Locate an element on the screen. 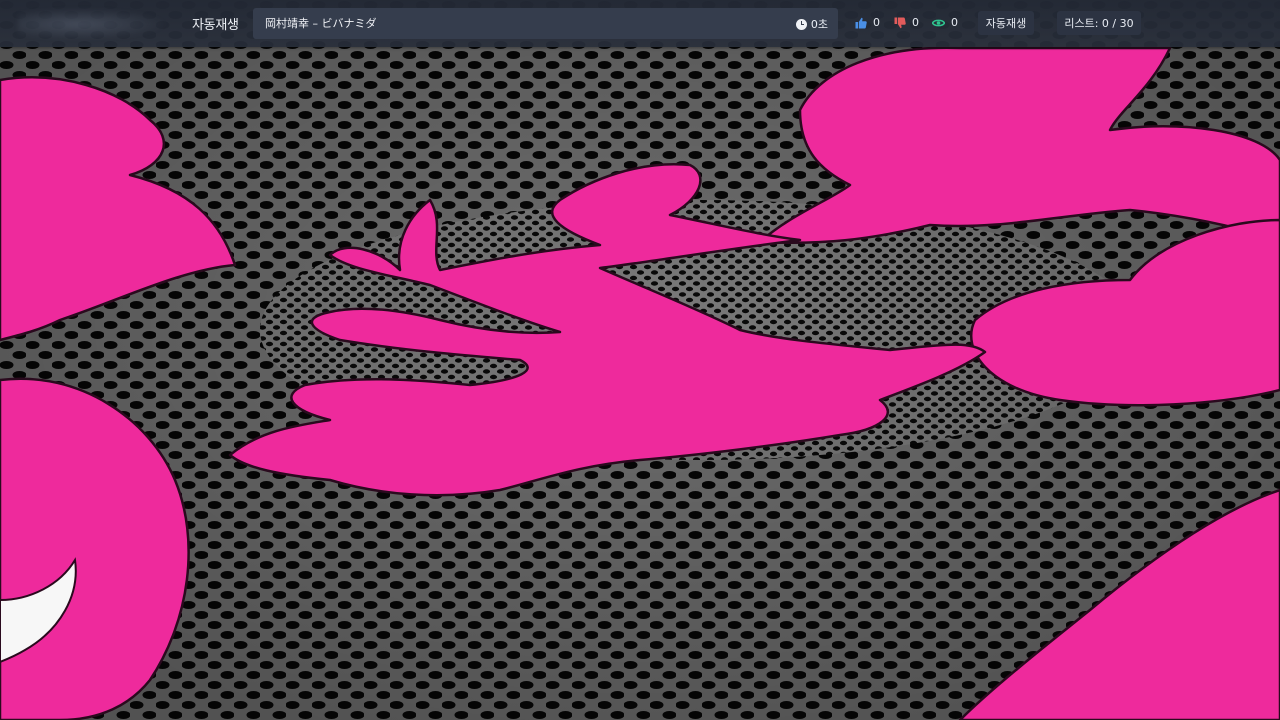 The height and width of the screenshot is (720, 1280). elapsed-time: 0초 is located at coordinates (811, 24).